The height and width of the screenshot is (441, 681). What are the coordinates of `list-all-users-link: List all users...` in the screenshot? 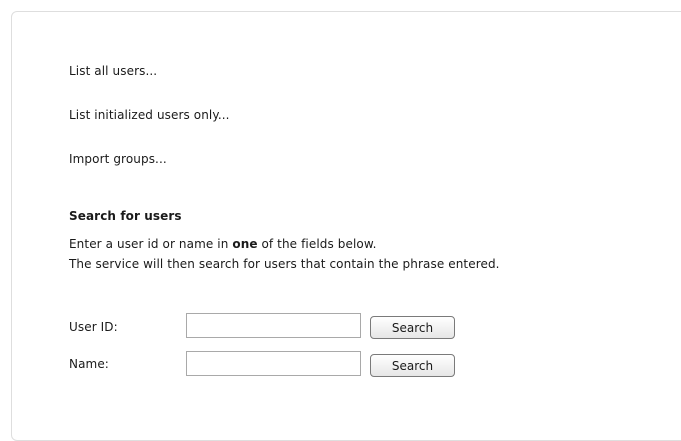 It's located at (113, 71).